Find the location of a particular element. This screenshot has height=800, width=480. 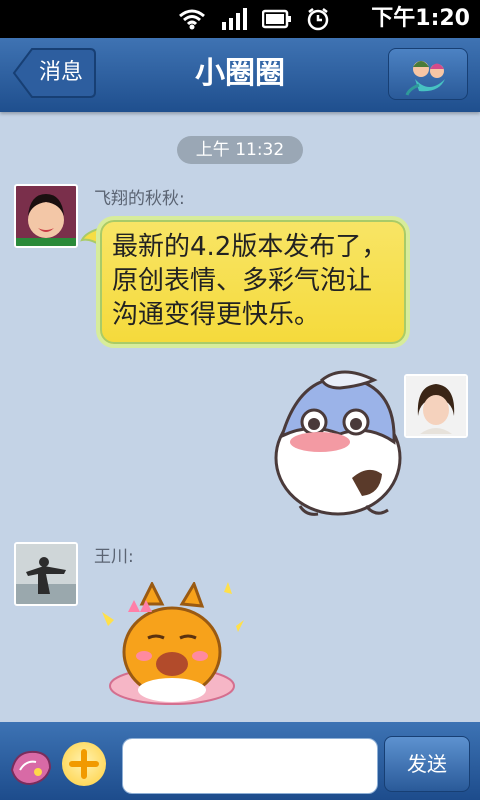

back-button: 消息 is located at coordinates (54, 73).